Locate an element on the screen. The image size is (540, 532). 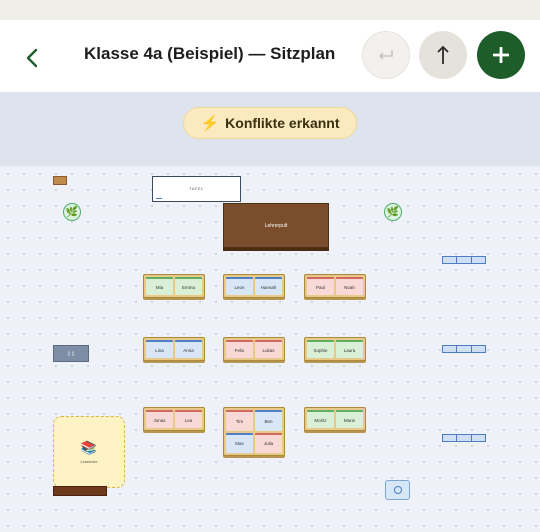
student-desk: Tim Ben Max Julia is located at coordinates (254, 431).